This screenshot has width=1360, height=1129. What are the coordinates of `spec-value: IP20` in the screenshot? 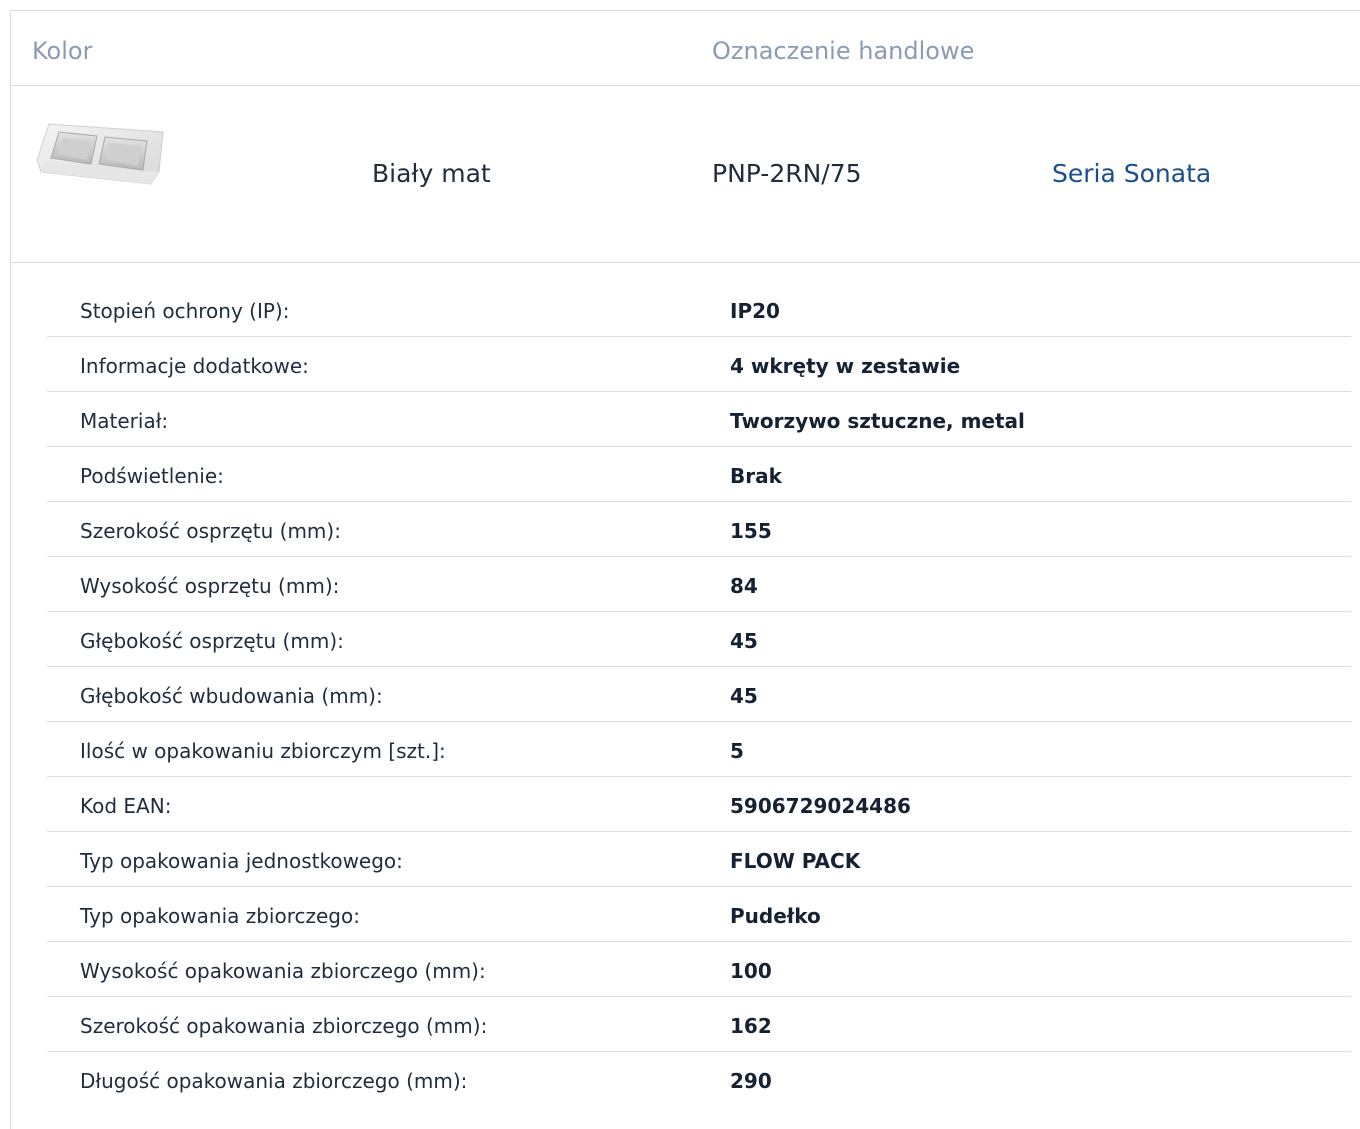 It's located at (755, 311).